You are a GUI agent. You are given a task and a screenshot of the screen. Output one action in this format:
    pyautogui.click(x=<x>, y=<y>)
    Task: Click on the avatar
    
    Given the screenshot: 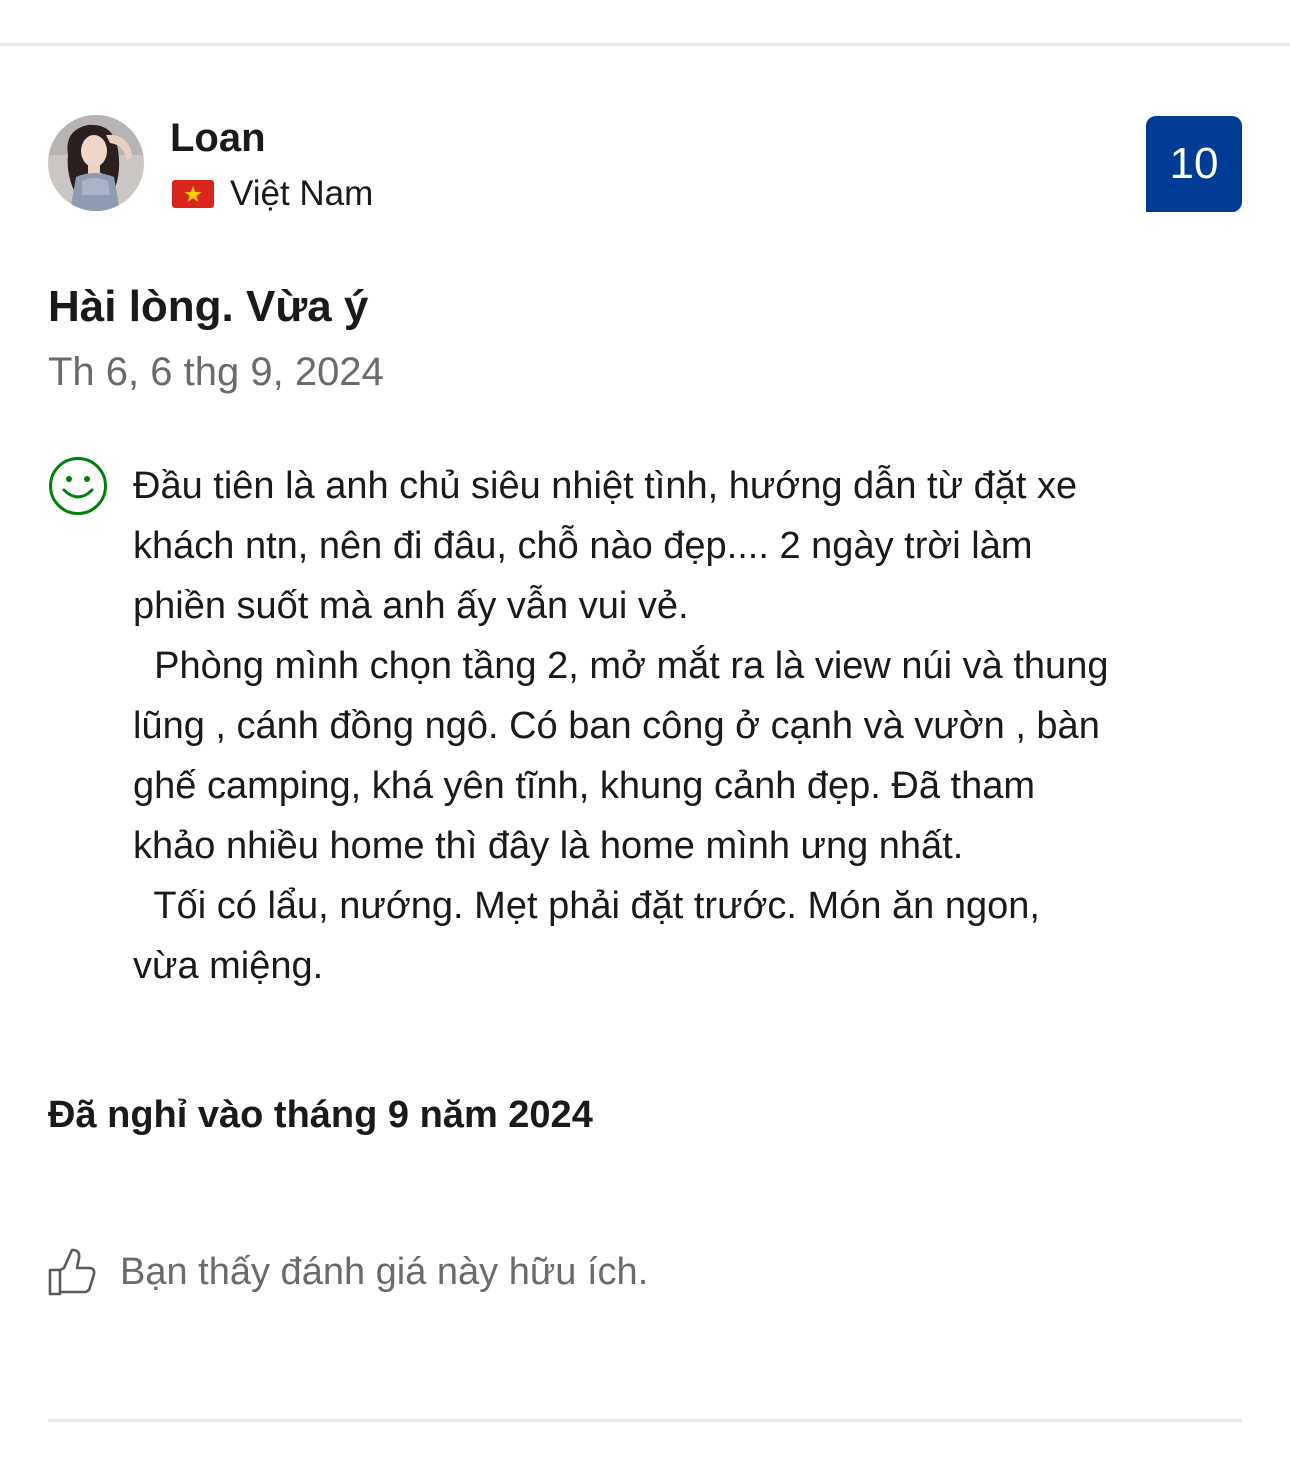 What is the action you would take?
    pyautogui.click(x=96, y=163)
    